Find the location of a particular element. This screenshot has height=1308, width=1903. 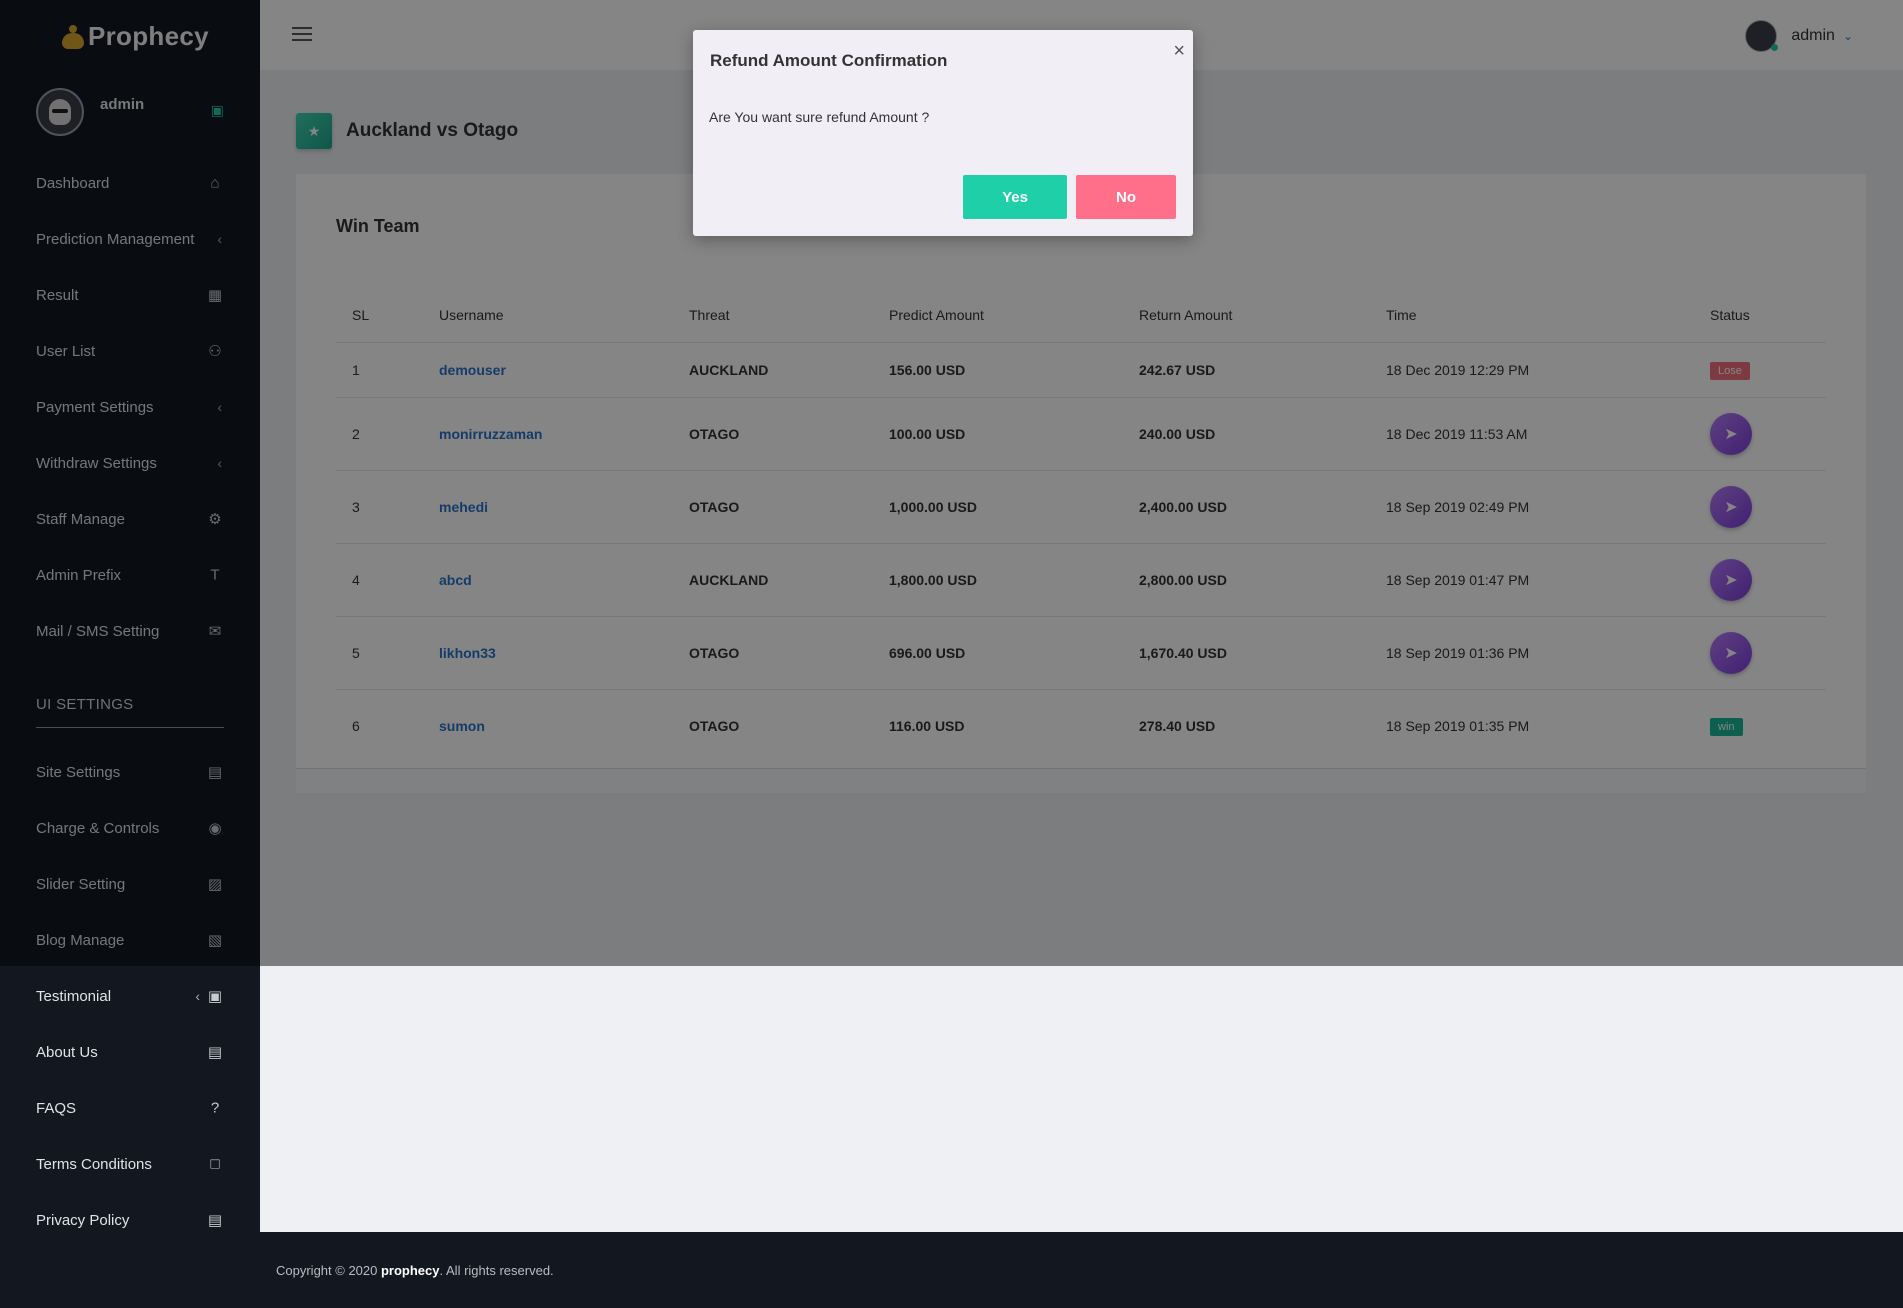

file-outline-icon: □ is located at coordinates (215, 1164).